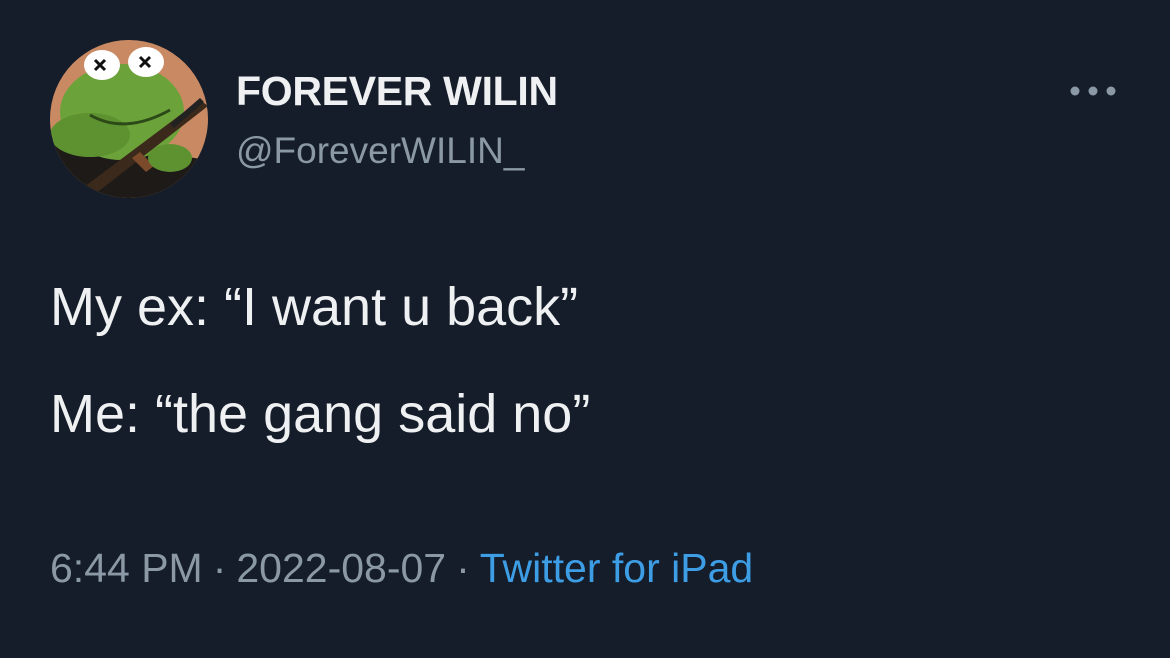 The image size is (1170, 658). I want to click on tweet-line: Me: “the gang said no”, so click(320, 414).